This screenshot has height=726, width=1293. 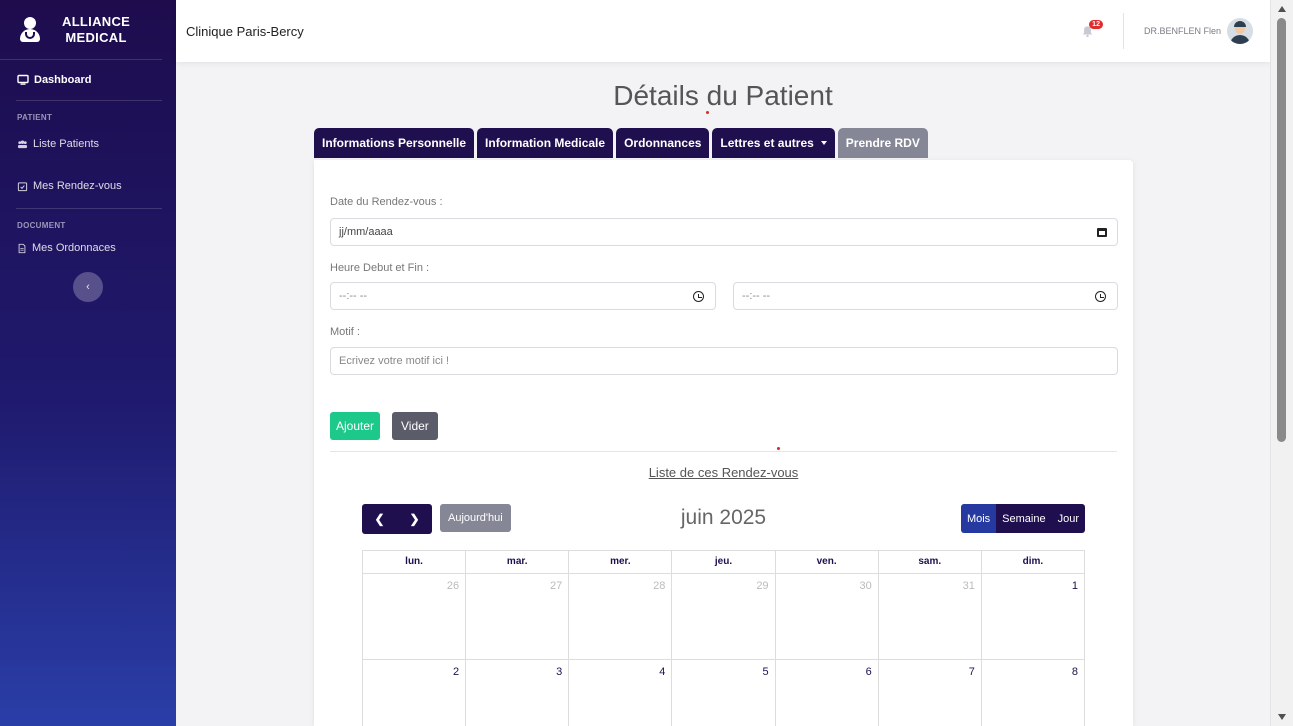 What do you see at coordinates (1033, 562) in the screenshot?
I see `weekday-header-cell: dim.` at bounding box center [1033, 562].